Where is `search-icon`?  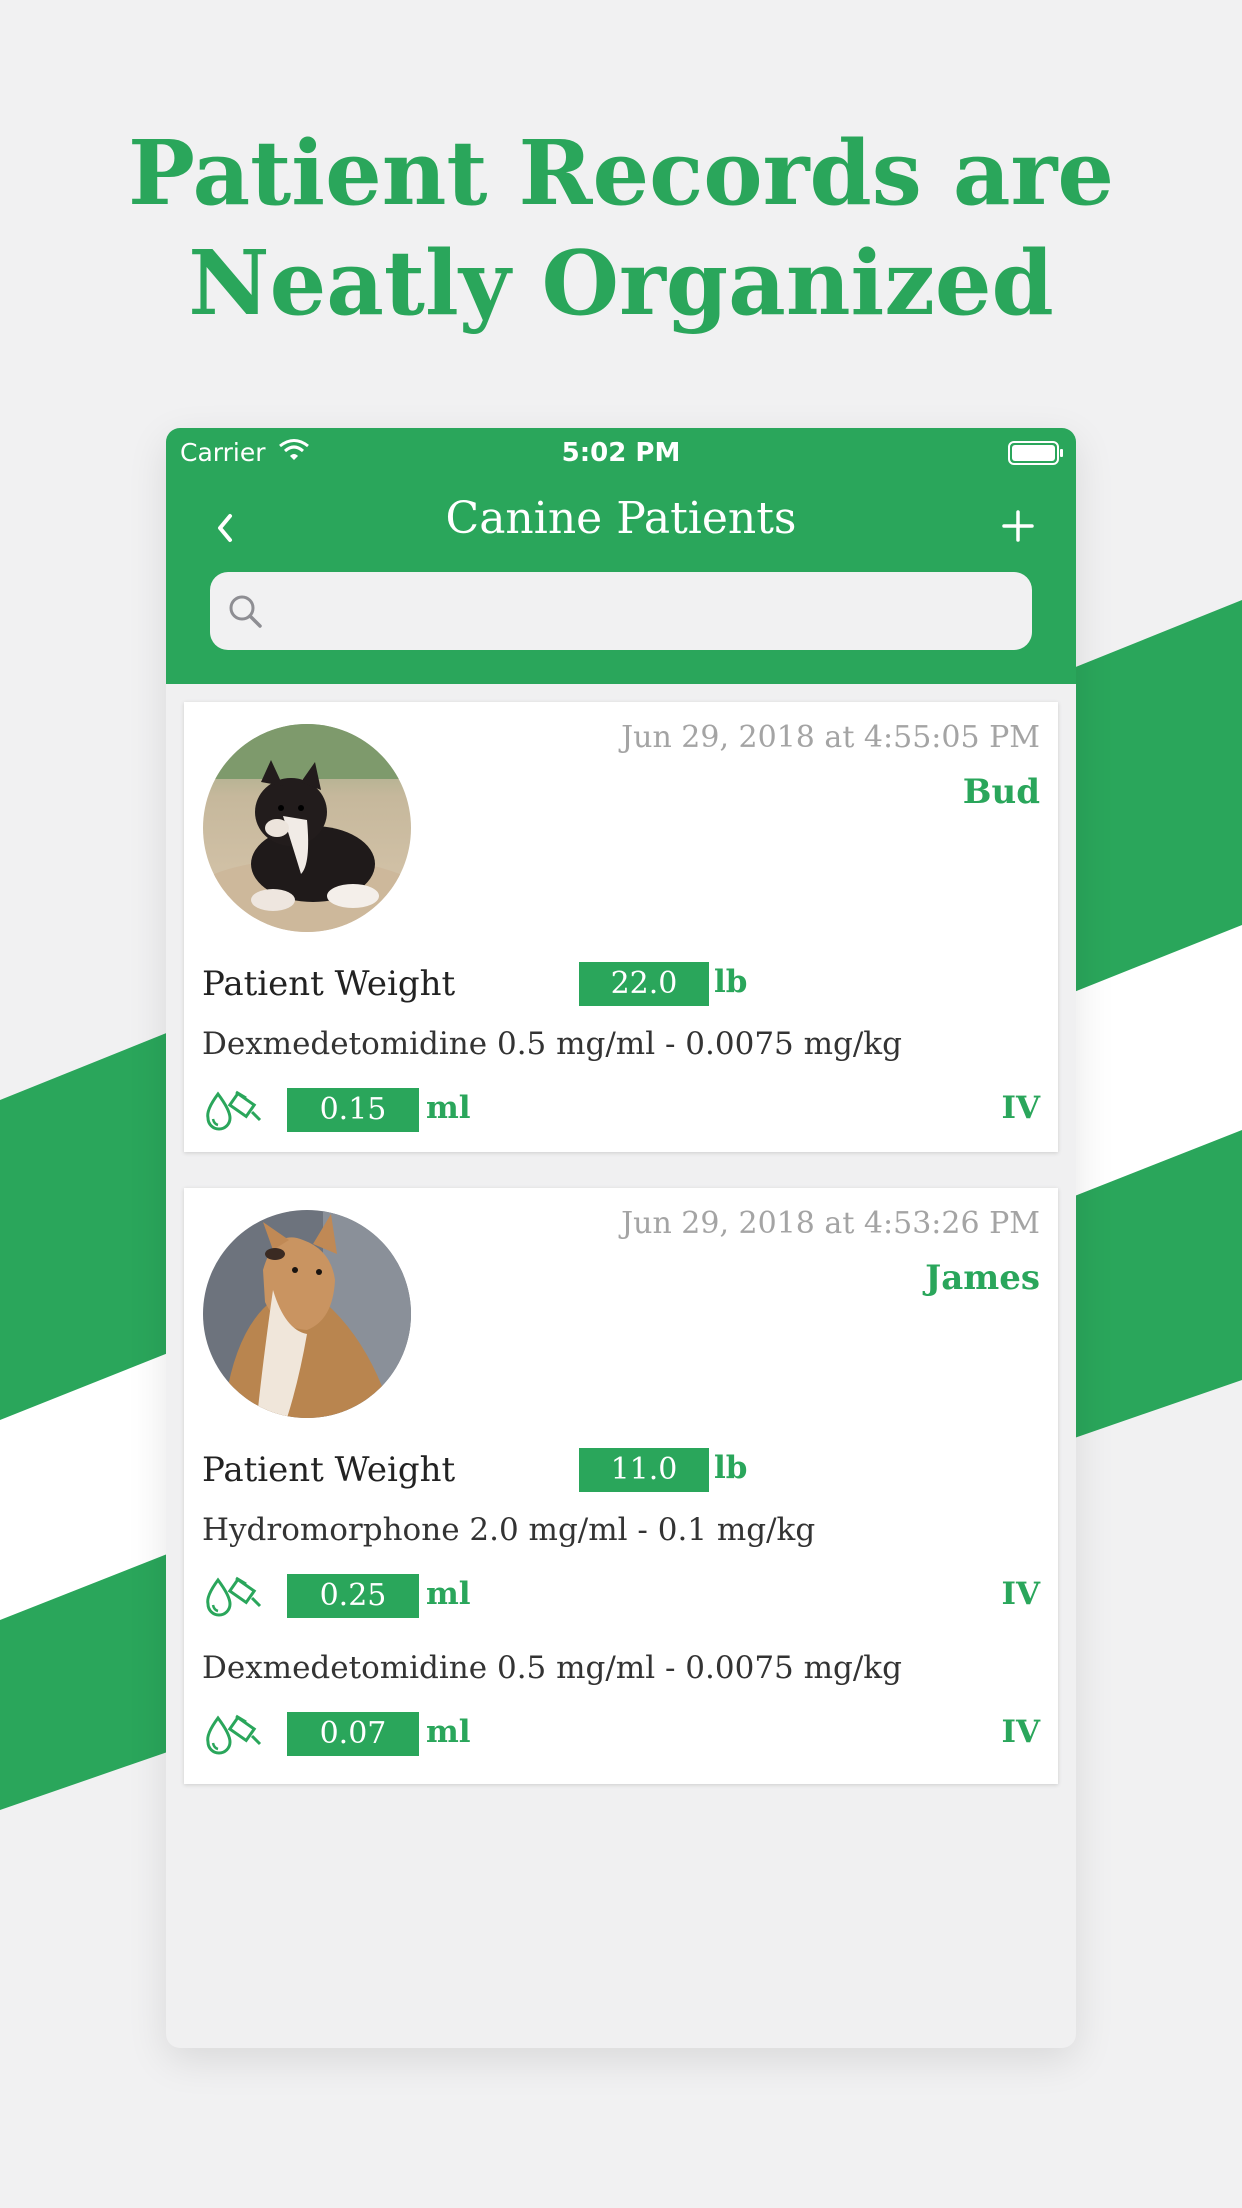
search-icon is located at coordinates (245, 611).